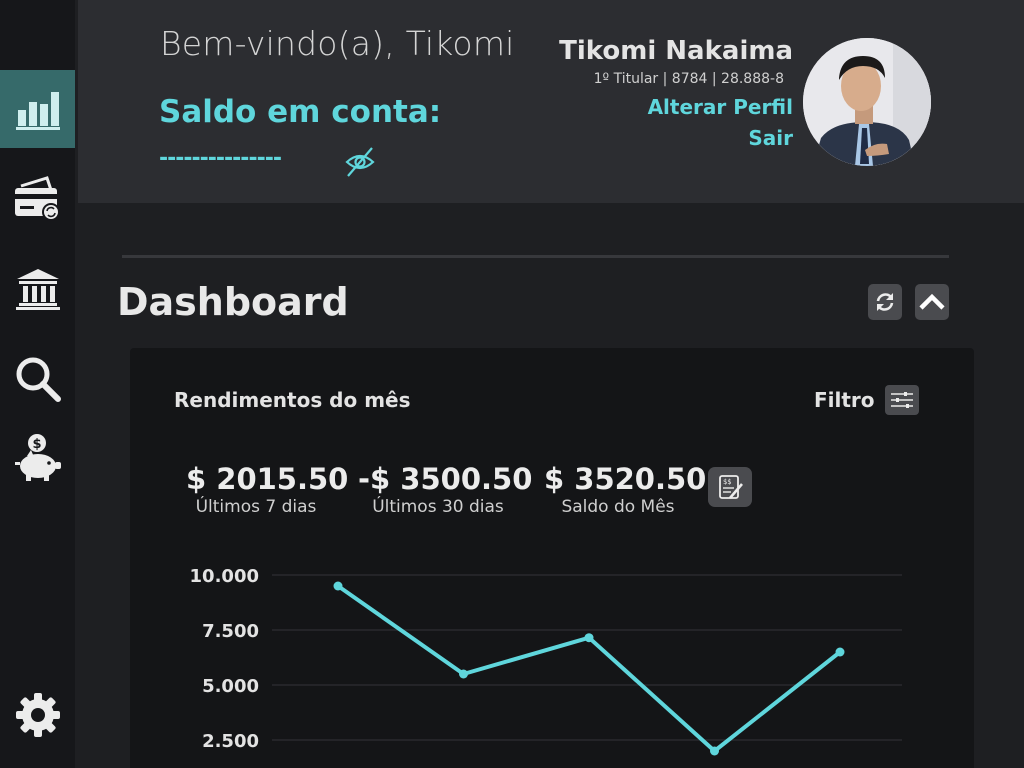  I want to click on user-name: Tikomi Nakaima, so click(676, 51).